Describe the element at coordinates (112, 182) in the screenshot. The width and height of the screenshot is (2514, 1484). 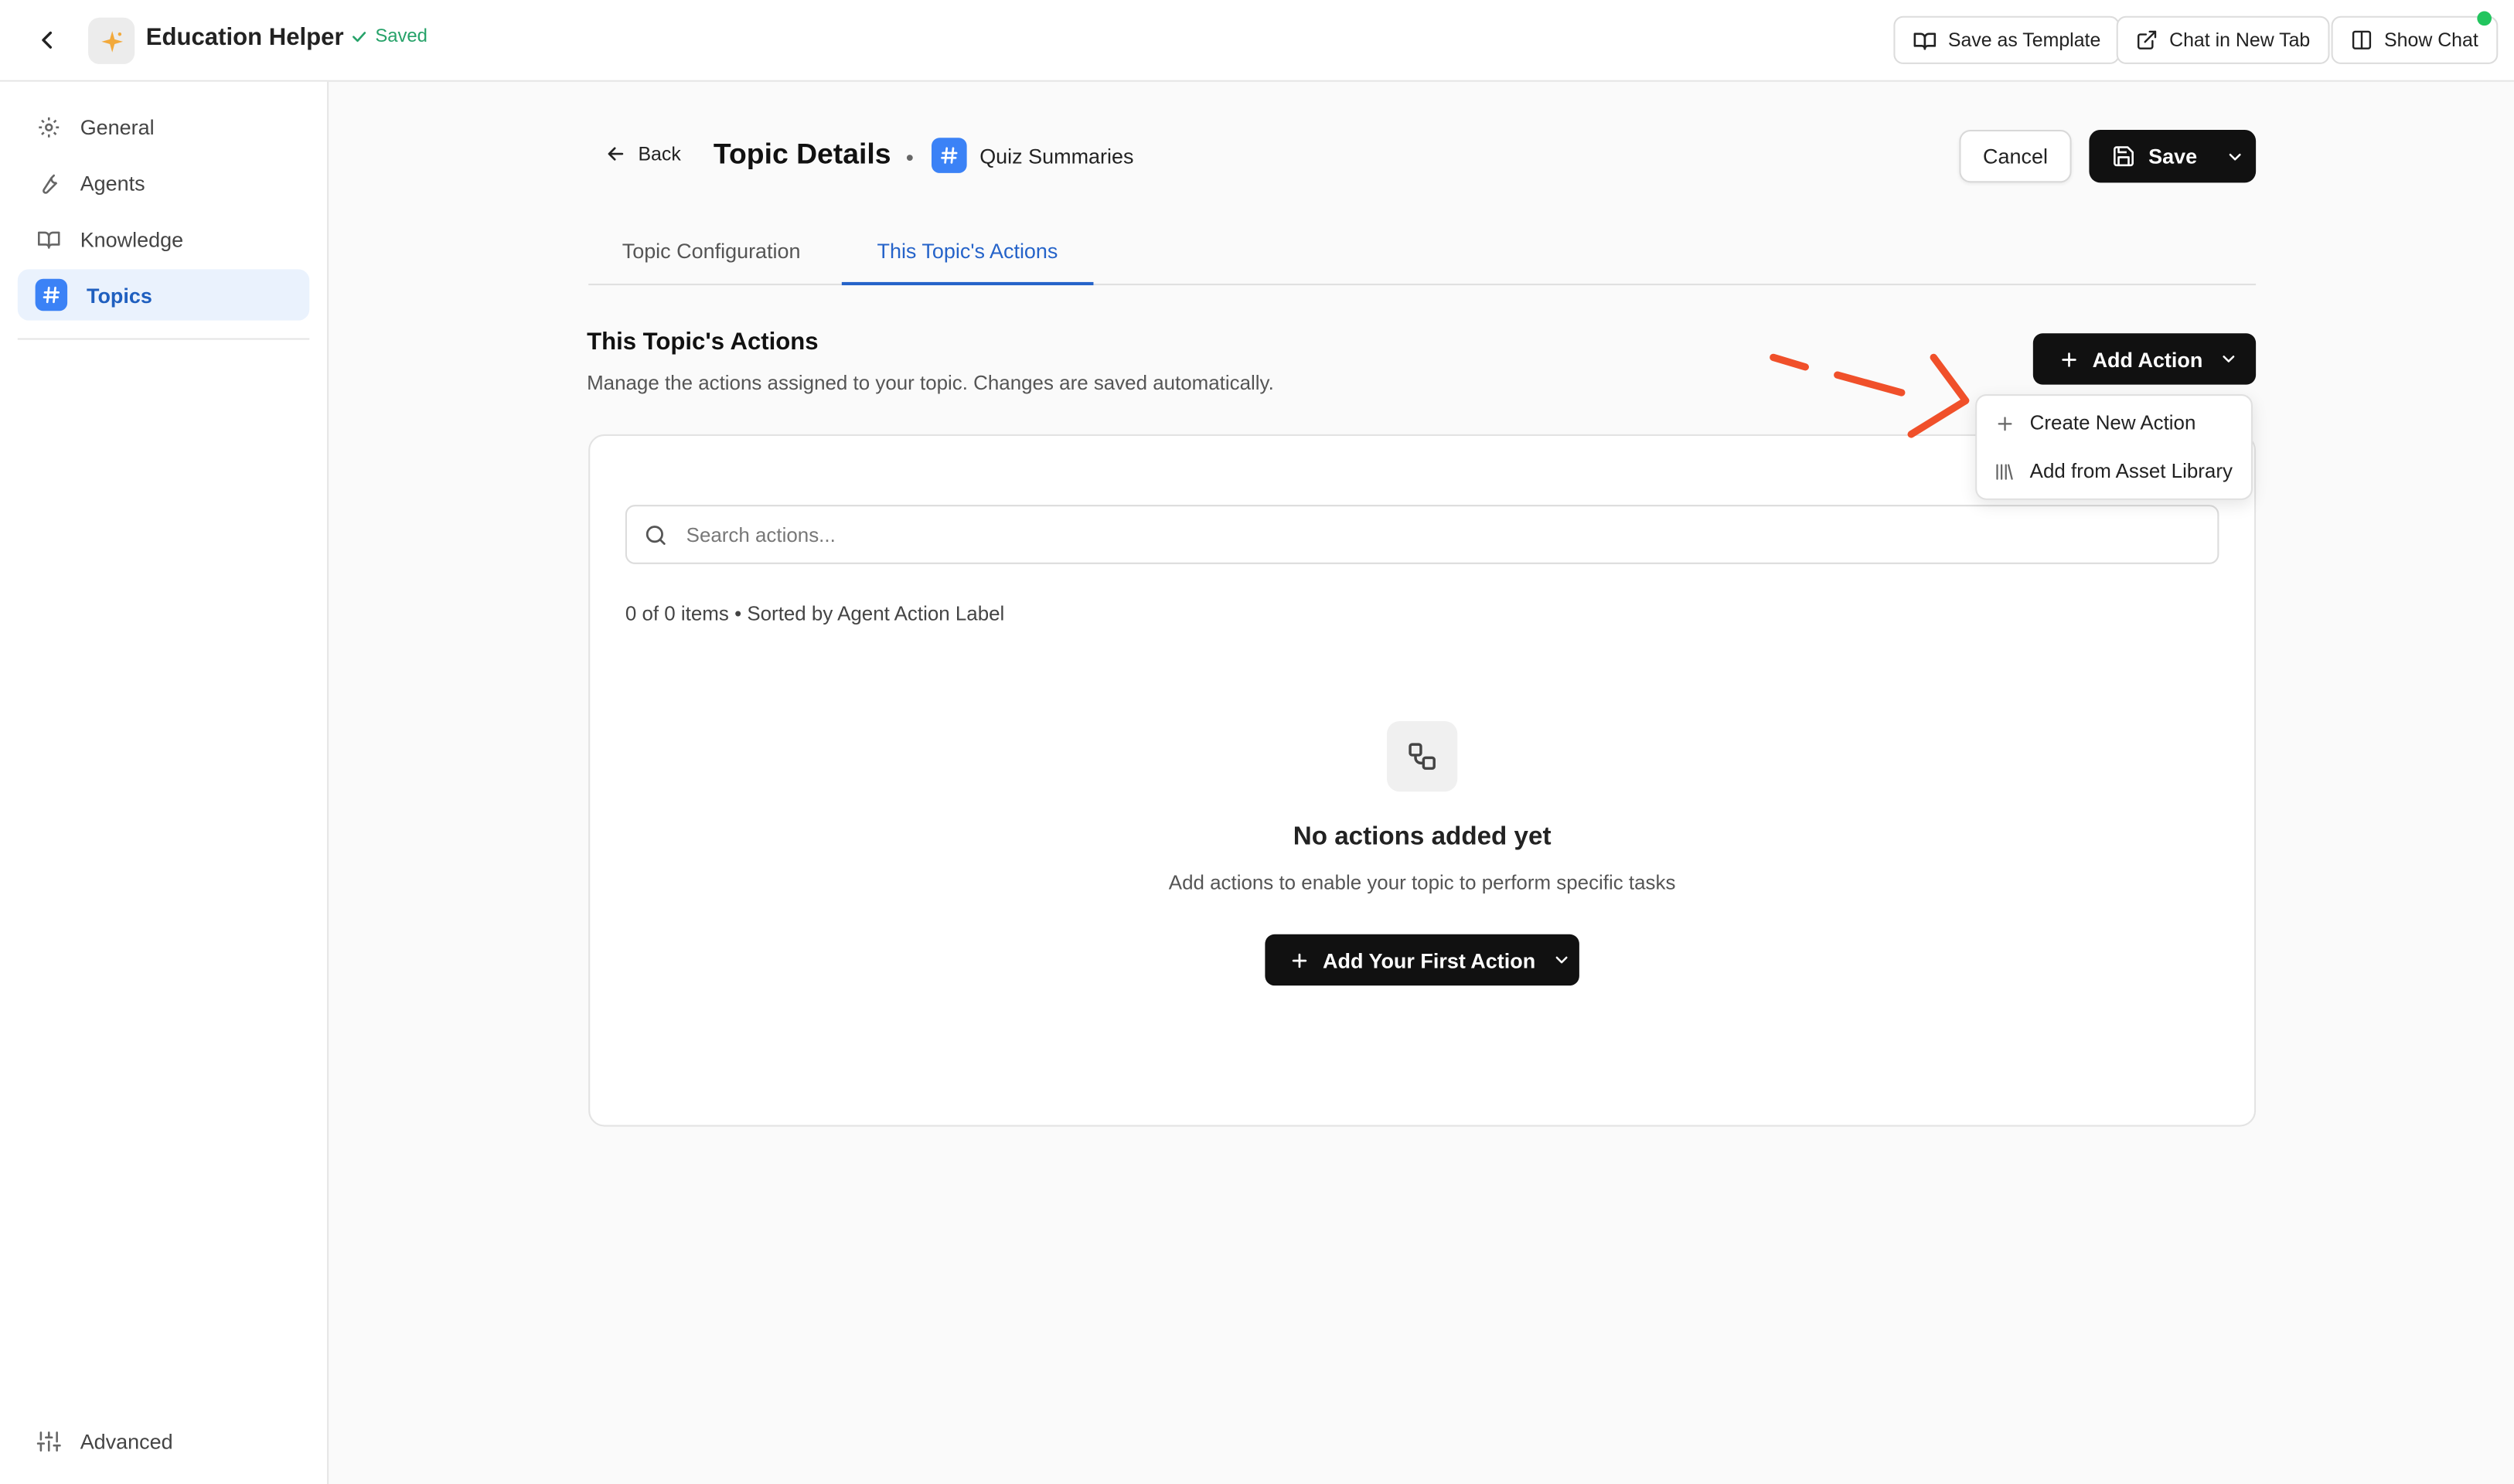
I see `sidebar-item-label: Agents` at that location.